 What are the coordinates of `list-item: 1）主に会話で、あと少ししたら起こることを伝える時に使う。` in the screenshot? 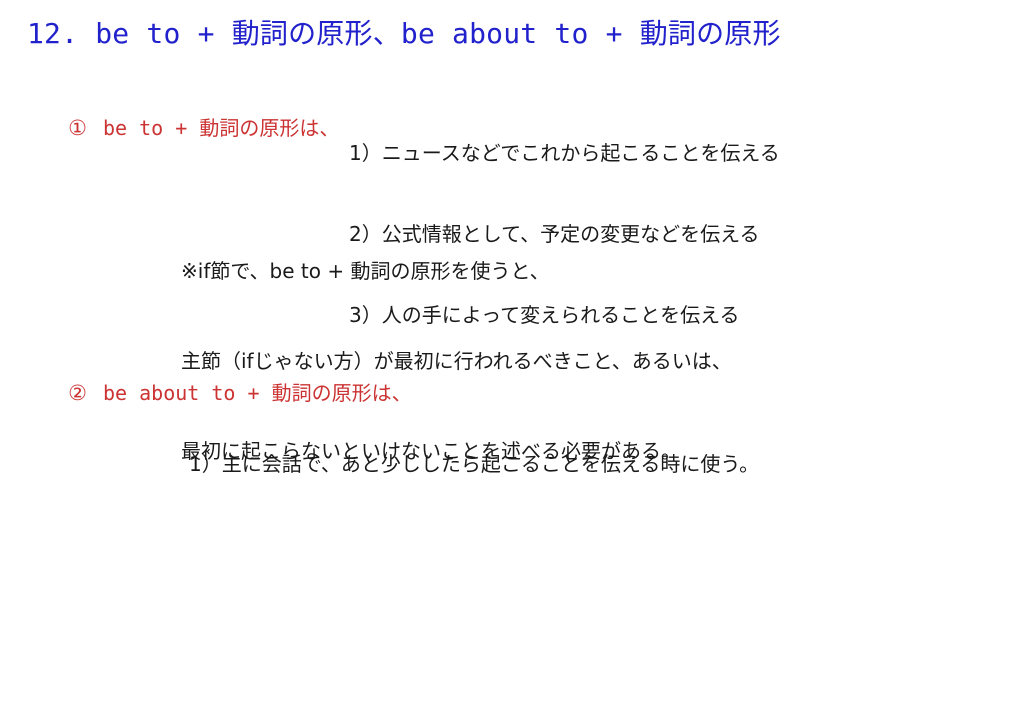 It's located at (474, 464).